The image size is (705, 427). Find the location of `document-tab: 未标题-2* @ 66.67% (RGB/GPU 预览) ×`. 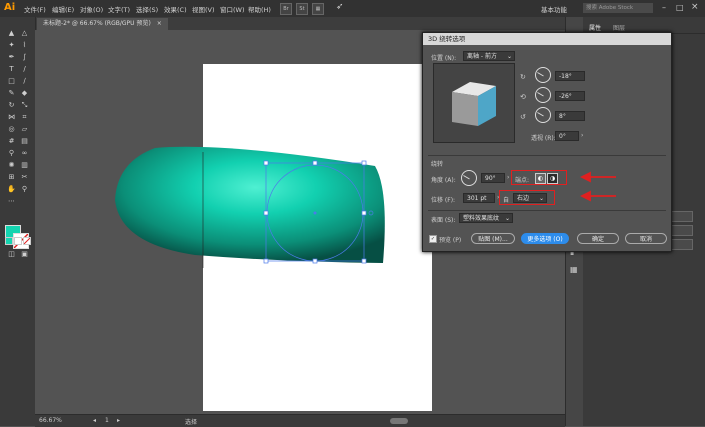

document-tab: 未标题-2* @ 66.67% (RGB/GPU 预览) × is located at coordinates (102, 24).